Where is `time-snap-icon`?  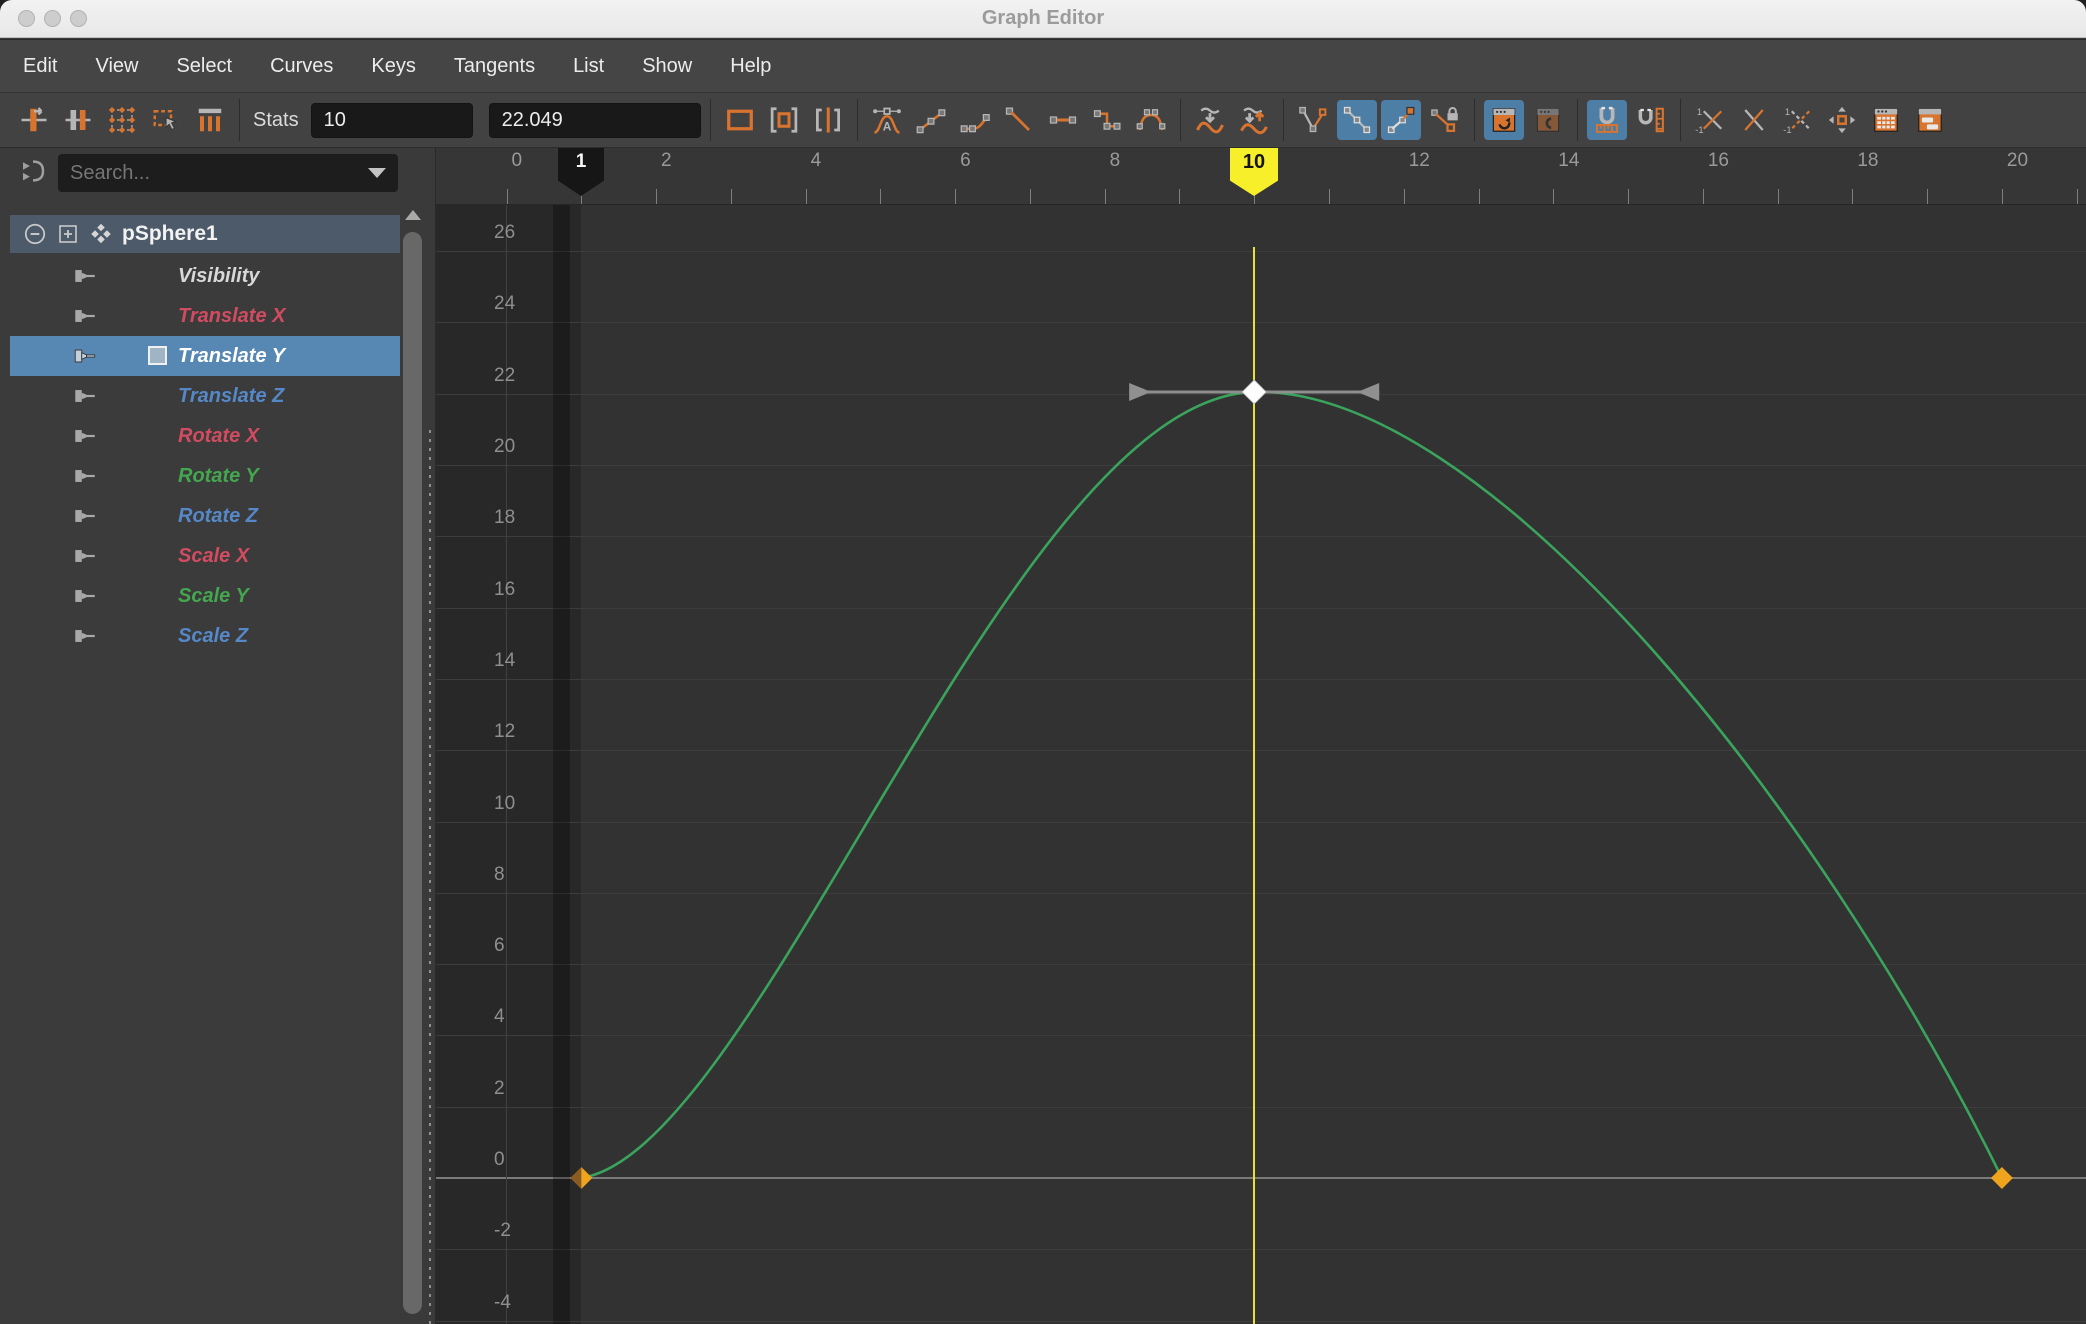 time-snap-icon is located at coordinates (1606, 120).